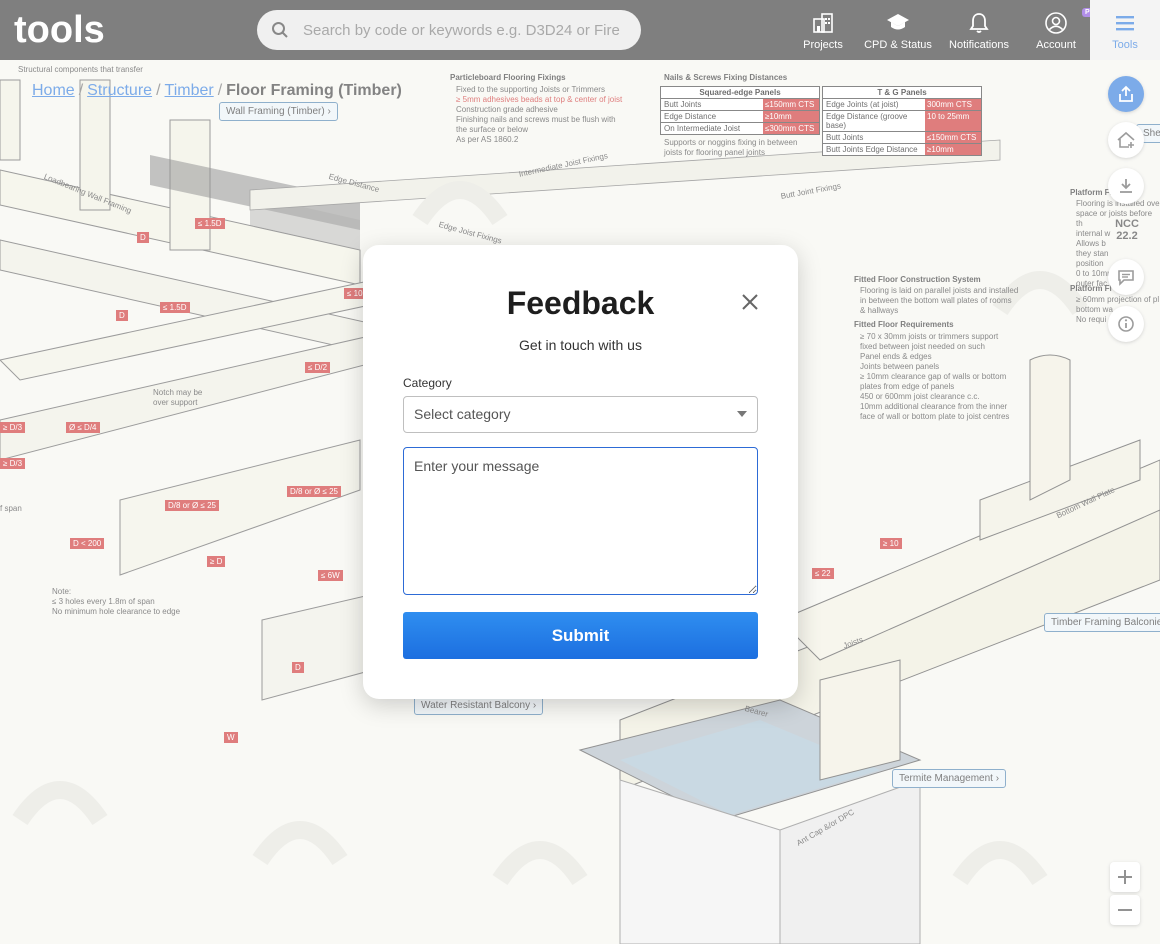 This screenshot has width=1160, height=944. What do you see at coordinates (580, 521) in the screenshot?
I see `message-textarea` at bounding box center [580, 521].